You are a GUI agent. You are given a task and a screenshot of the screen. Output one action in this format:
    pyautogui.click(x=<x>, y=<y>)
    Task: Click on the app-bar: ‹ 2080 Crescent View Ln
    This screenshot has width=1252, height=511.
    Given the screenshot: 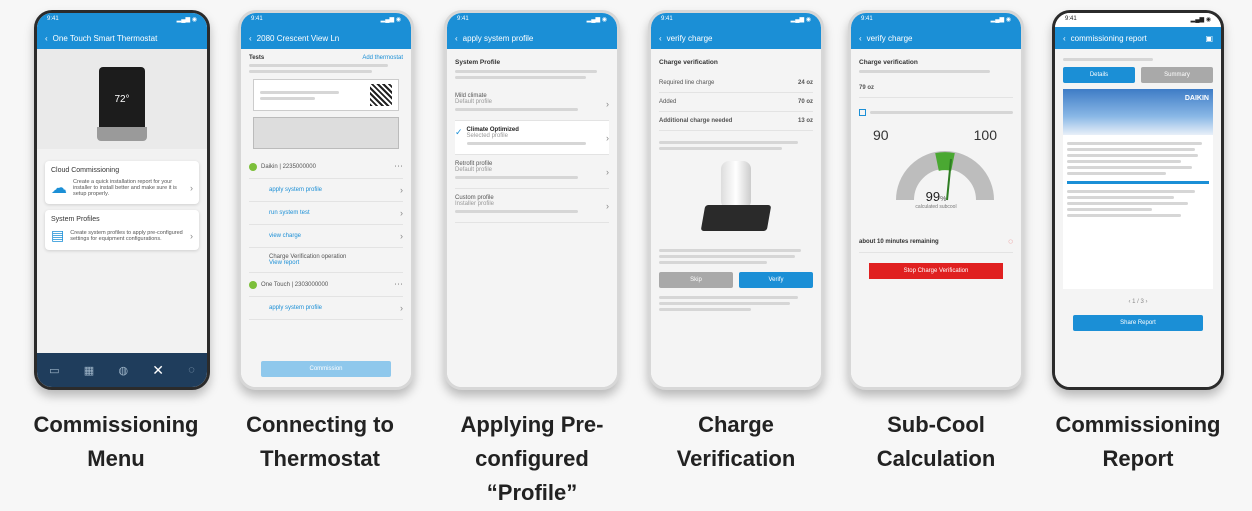 What is the action you would take?
    pyautogui.click(x=326, y=38)
    